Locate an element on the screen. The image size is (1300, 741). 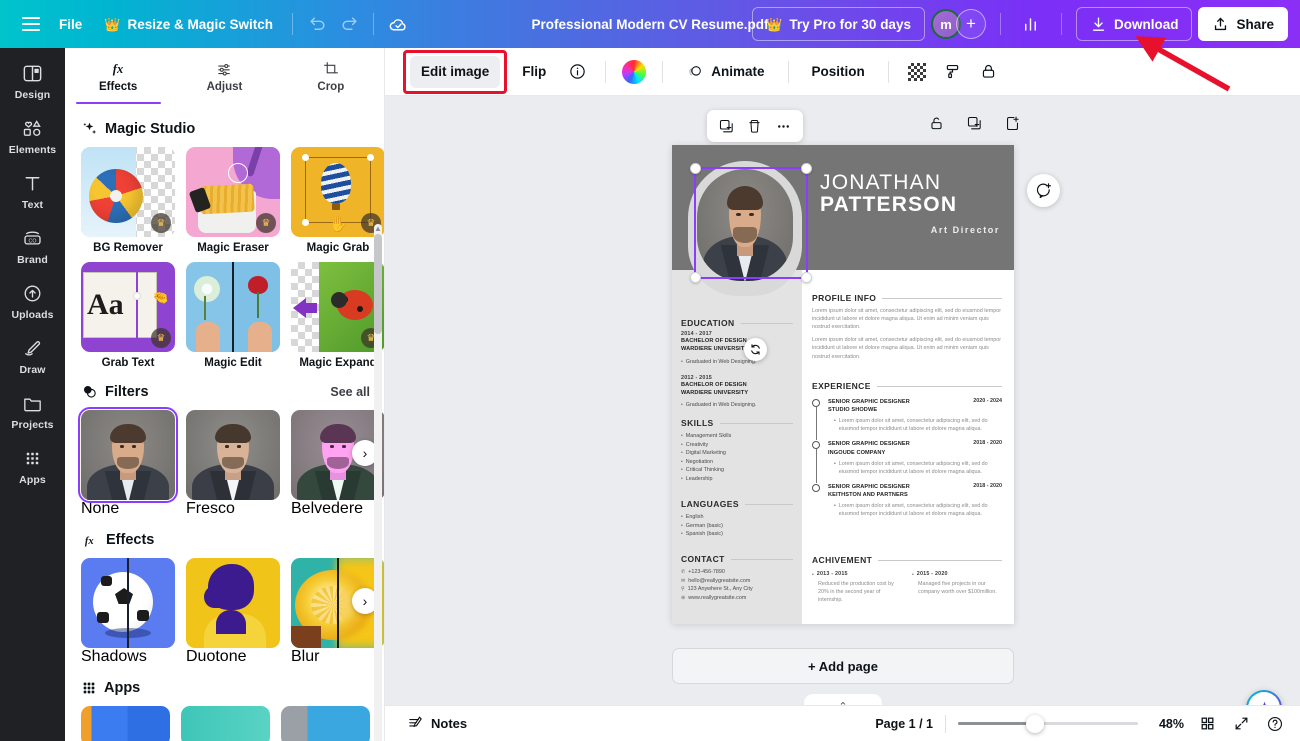
selection-bounding-box is located at coordinates (751, 223).